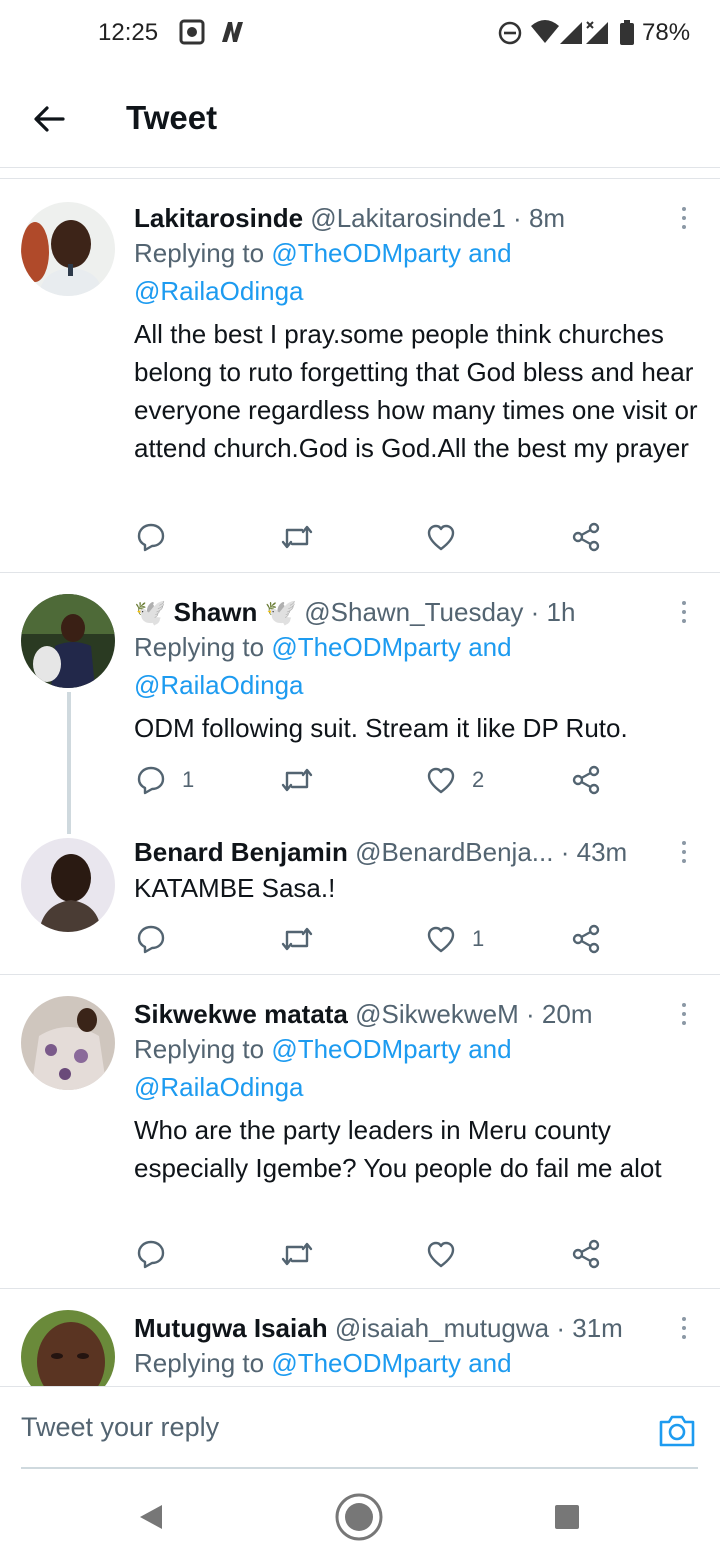 This screenshot has width=720, height=1560. I want to click on tweet-header: 🕊️ Shawn 🕊️ @Shawn_Tuesday · 1h, so click(355, 612).